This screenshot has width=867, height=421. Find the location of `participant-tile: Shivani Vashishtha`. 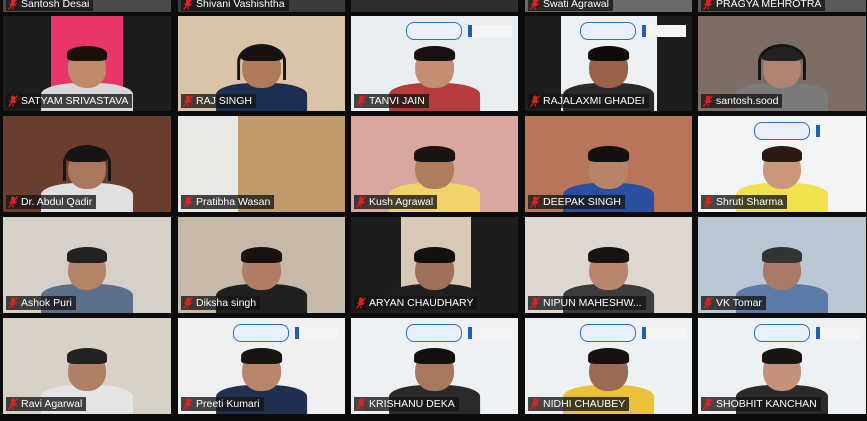

participant-tile: Shivani Vashishtha is located at coordinates (261, 6).